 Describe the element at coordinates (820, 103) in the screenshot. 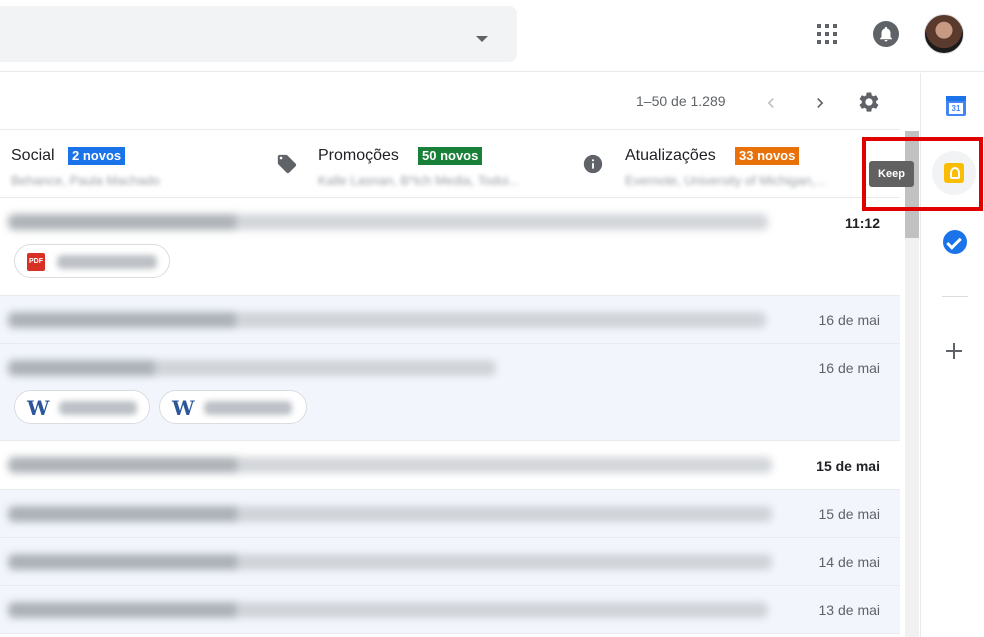

I see `older-chevron-right-icon` at that location.